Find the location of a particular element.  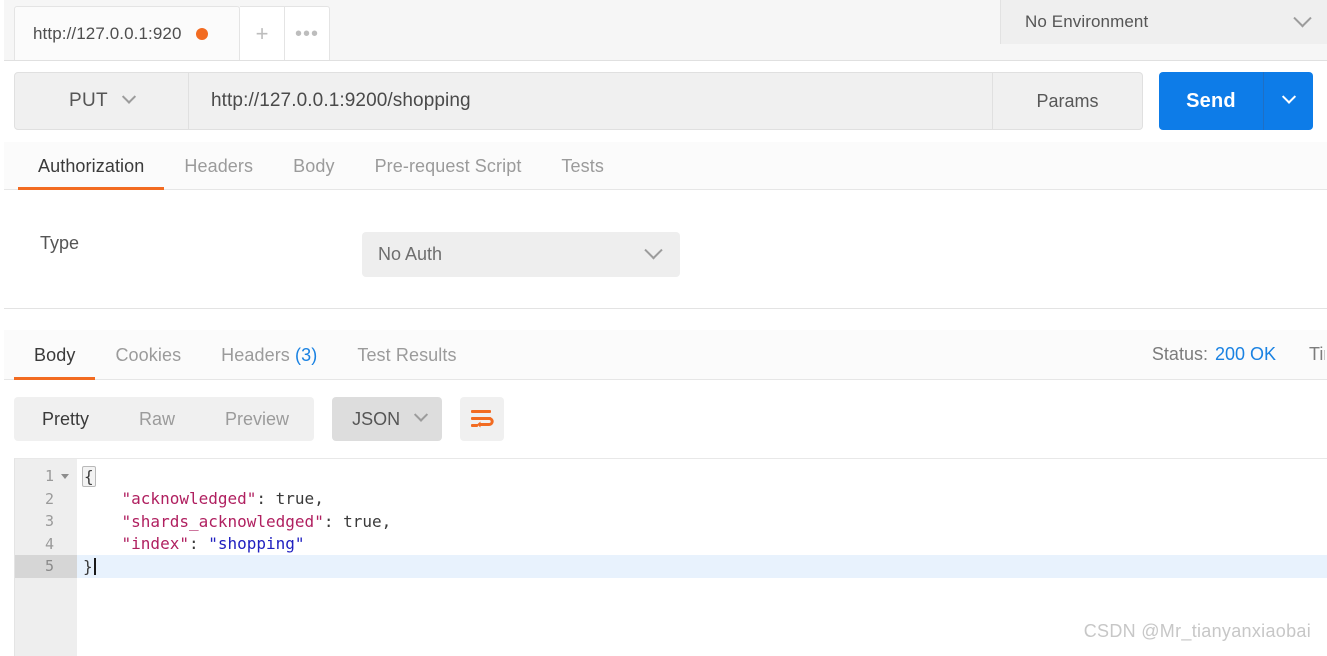

tab-body: Body is located at coordinates (313, 172).